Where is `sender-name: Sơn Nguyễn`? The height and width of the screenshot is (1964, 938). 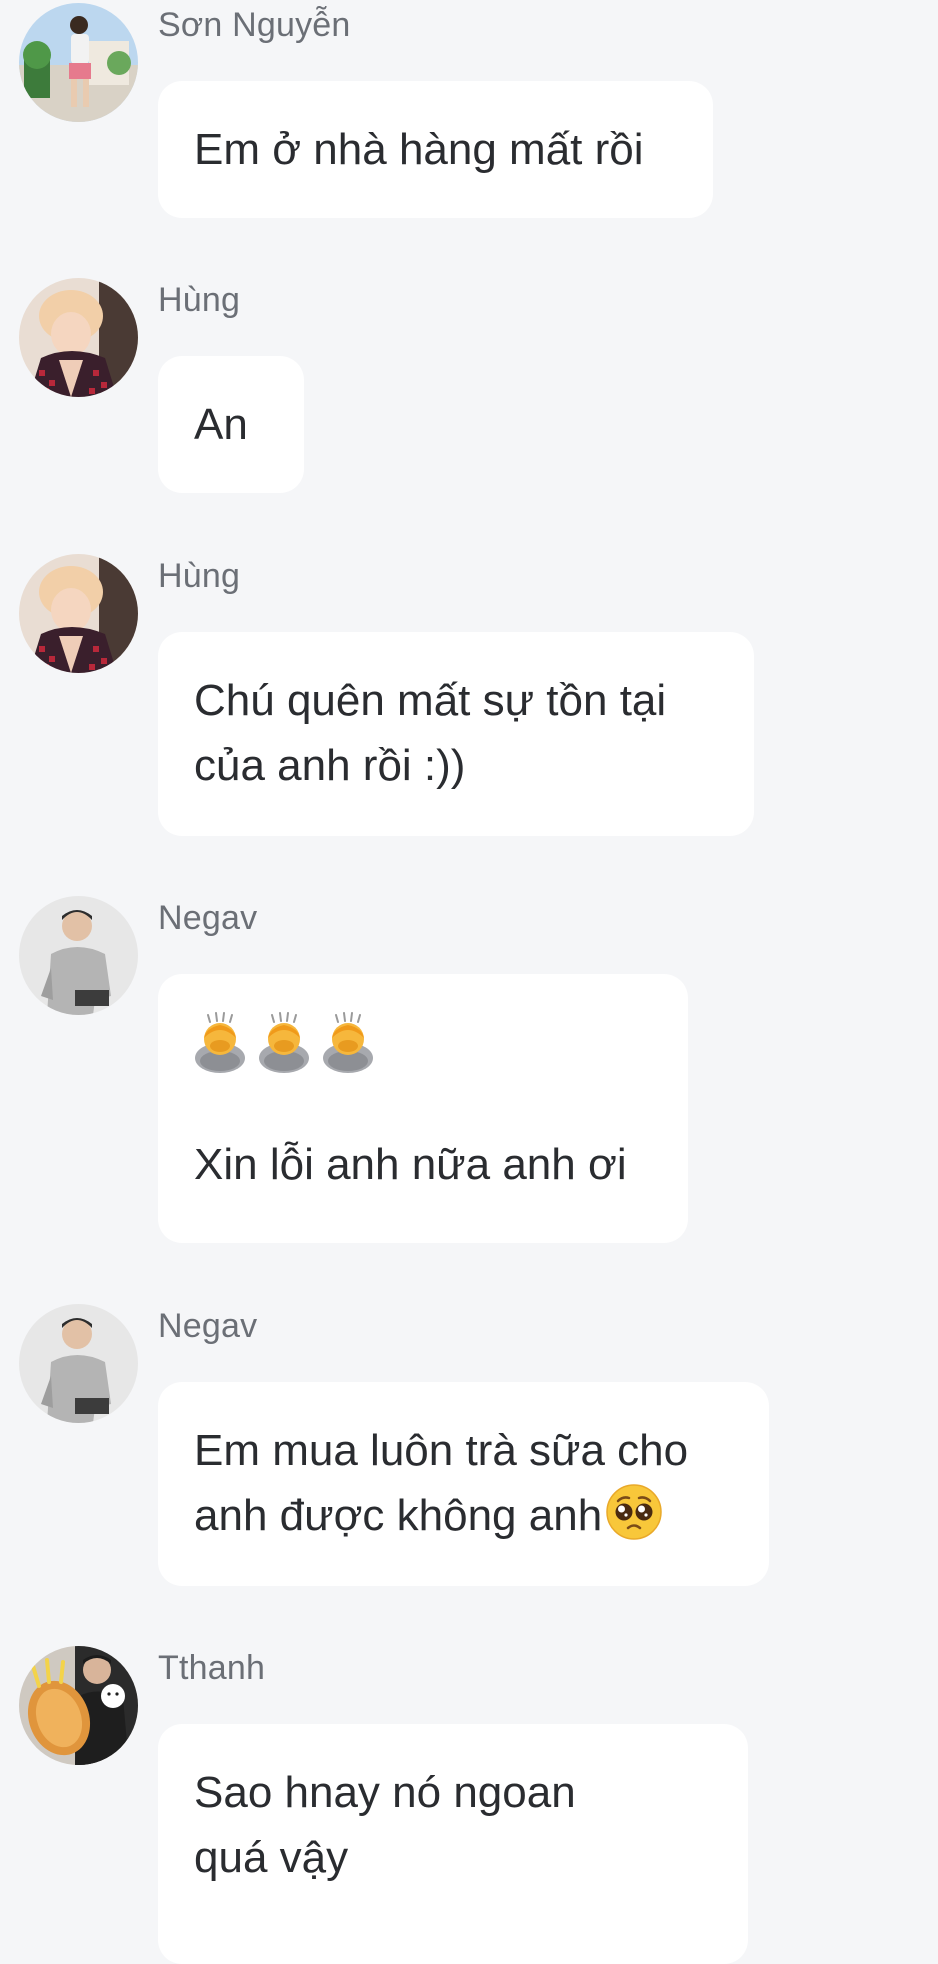
sender-name: Sơn Nguyễn is located at coordinates (254, 25).